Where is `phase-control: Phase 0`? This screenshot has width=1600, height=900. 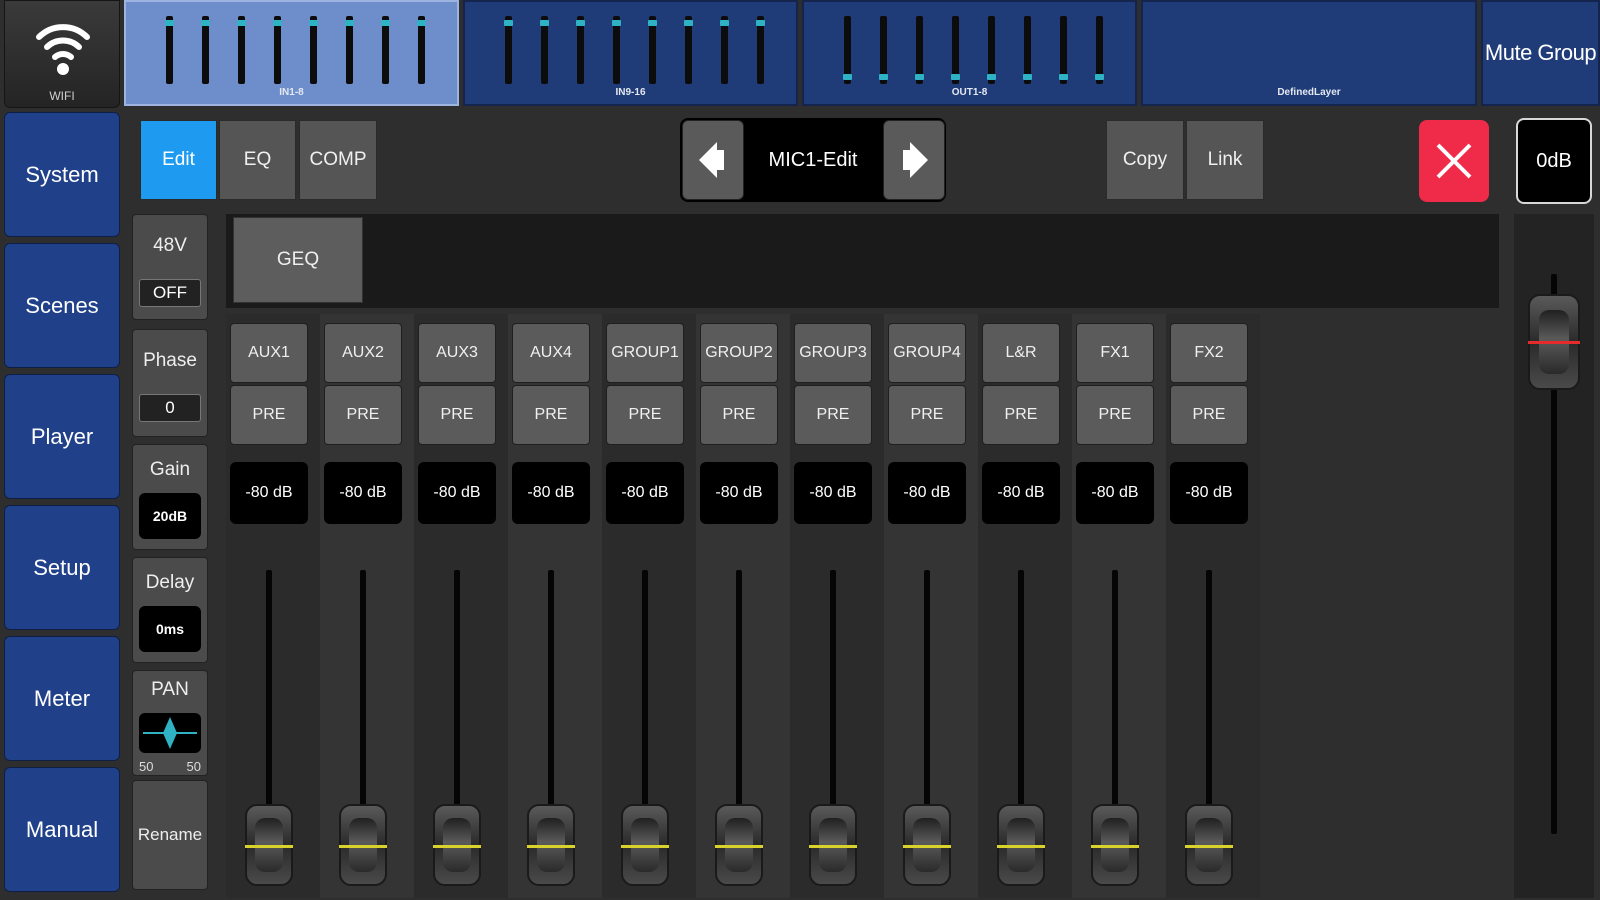 phase-control: Phase 0 is located at coordinates (170, 383).